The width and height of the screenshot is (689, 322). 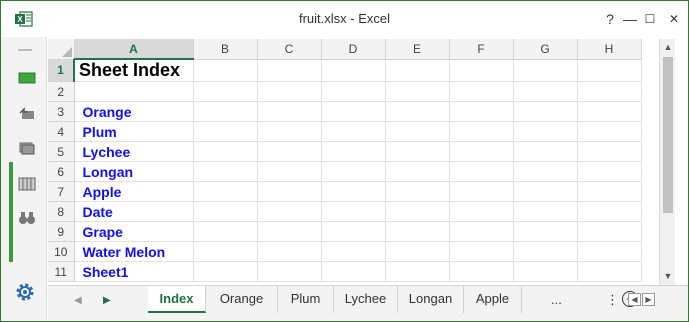 What do you see at coordinates (134, 70) in the screenshot?
I see `sheet-title-cell: Sheet Index` at bounding box center [134, 70].